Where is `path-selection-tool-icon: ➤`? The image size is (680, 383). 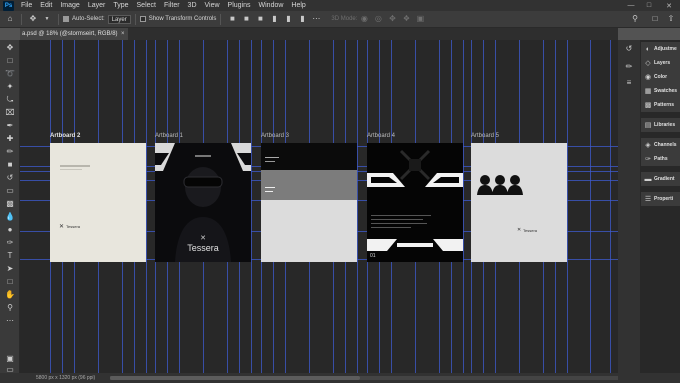 path-selection-tool-icon: ➤ is located at coordinates (10, 269).